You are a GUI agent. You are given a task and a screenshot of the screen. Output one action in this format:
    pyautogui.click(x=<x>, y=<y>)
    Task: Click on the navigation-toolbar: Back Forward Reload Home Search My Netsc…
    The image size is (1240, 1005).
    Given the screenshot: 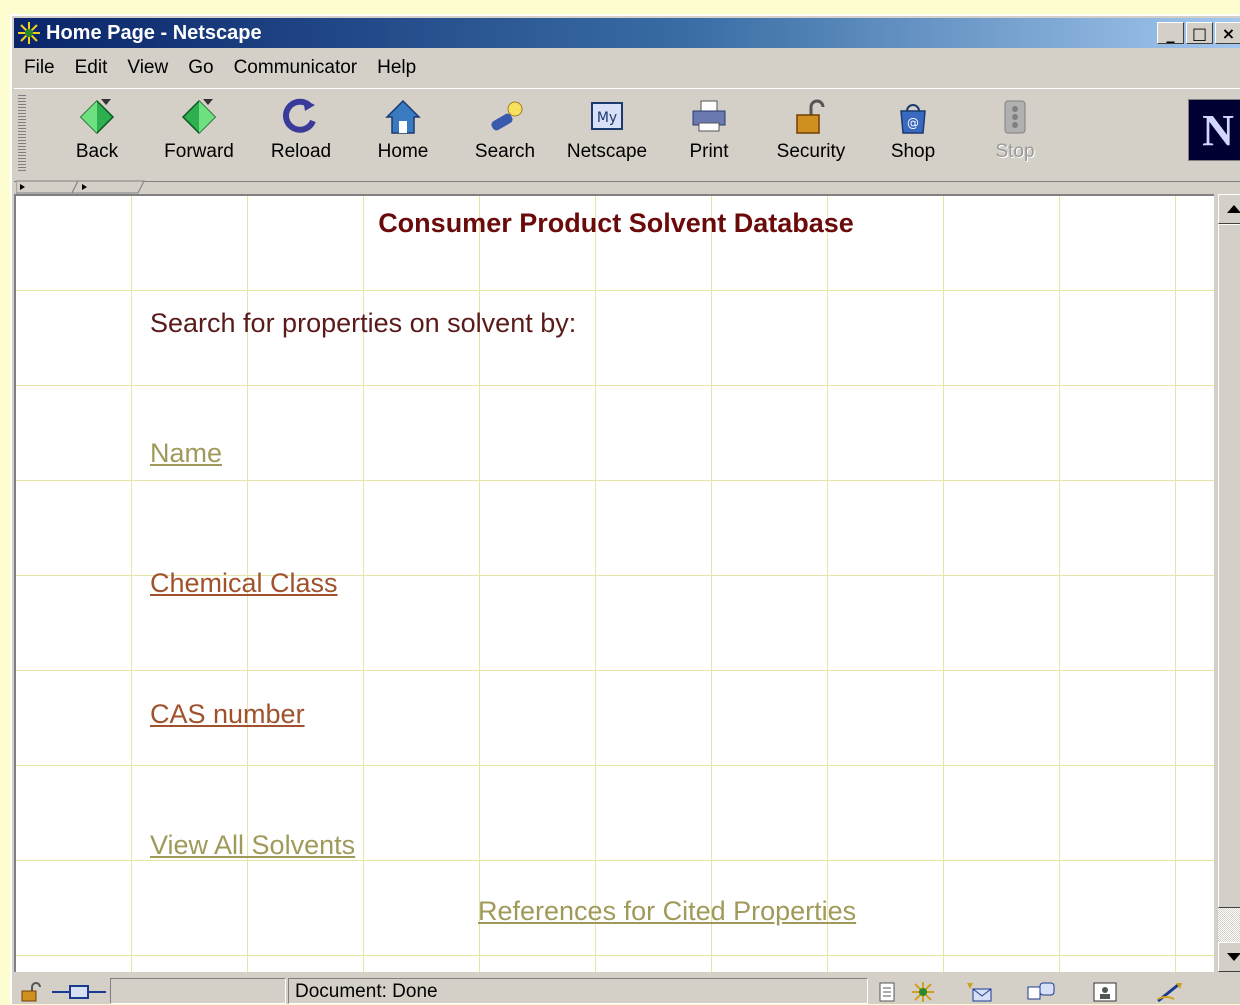 What is the action you would take?
    pyautogui.click(x=627, y=135)
    